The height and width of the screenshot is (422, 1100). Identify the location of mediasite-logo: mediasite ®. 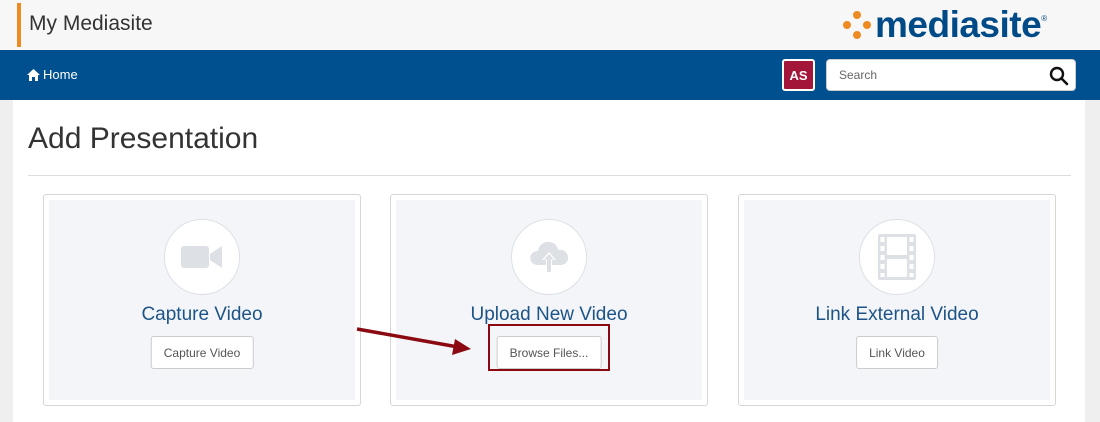
(944, 25).